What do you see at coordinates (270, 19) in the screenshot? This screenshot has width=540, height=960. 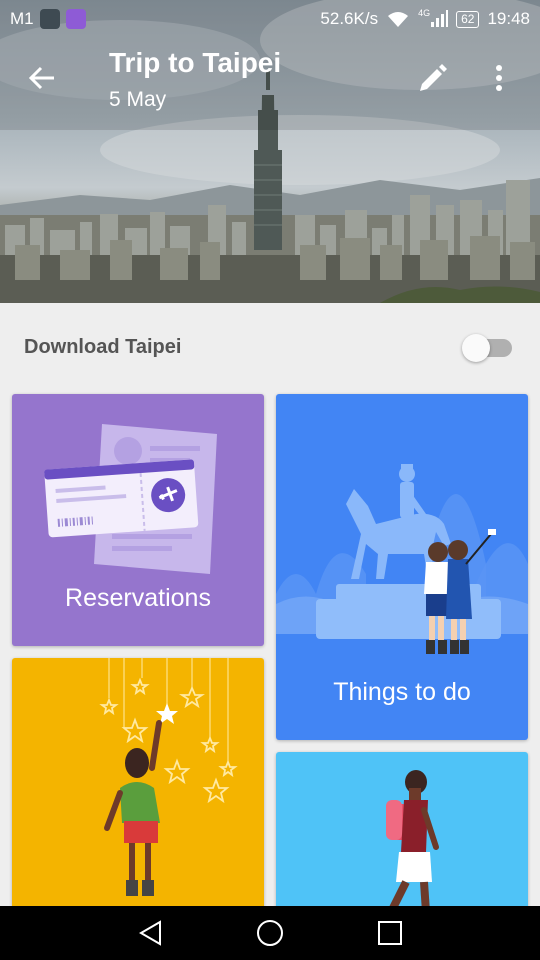 I see `status-bar: M1 52.6K/s 4G 62 19:48` at bounding box center [270, 19].